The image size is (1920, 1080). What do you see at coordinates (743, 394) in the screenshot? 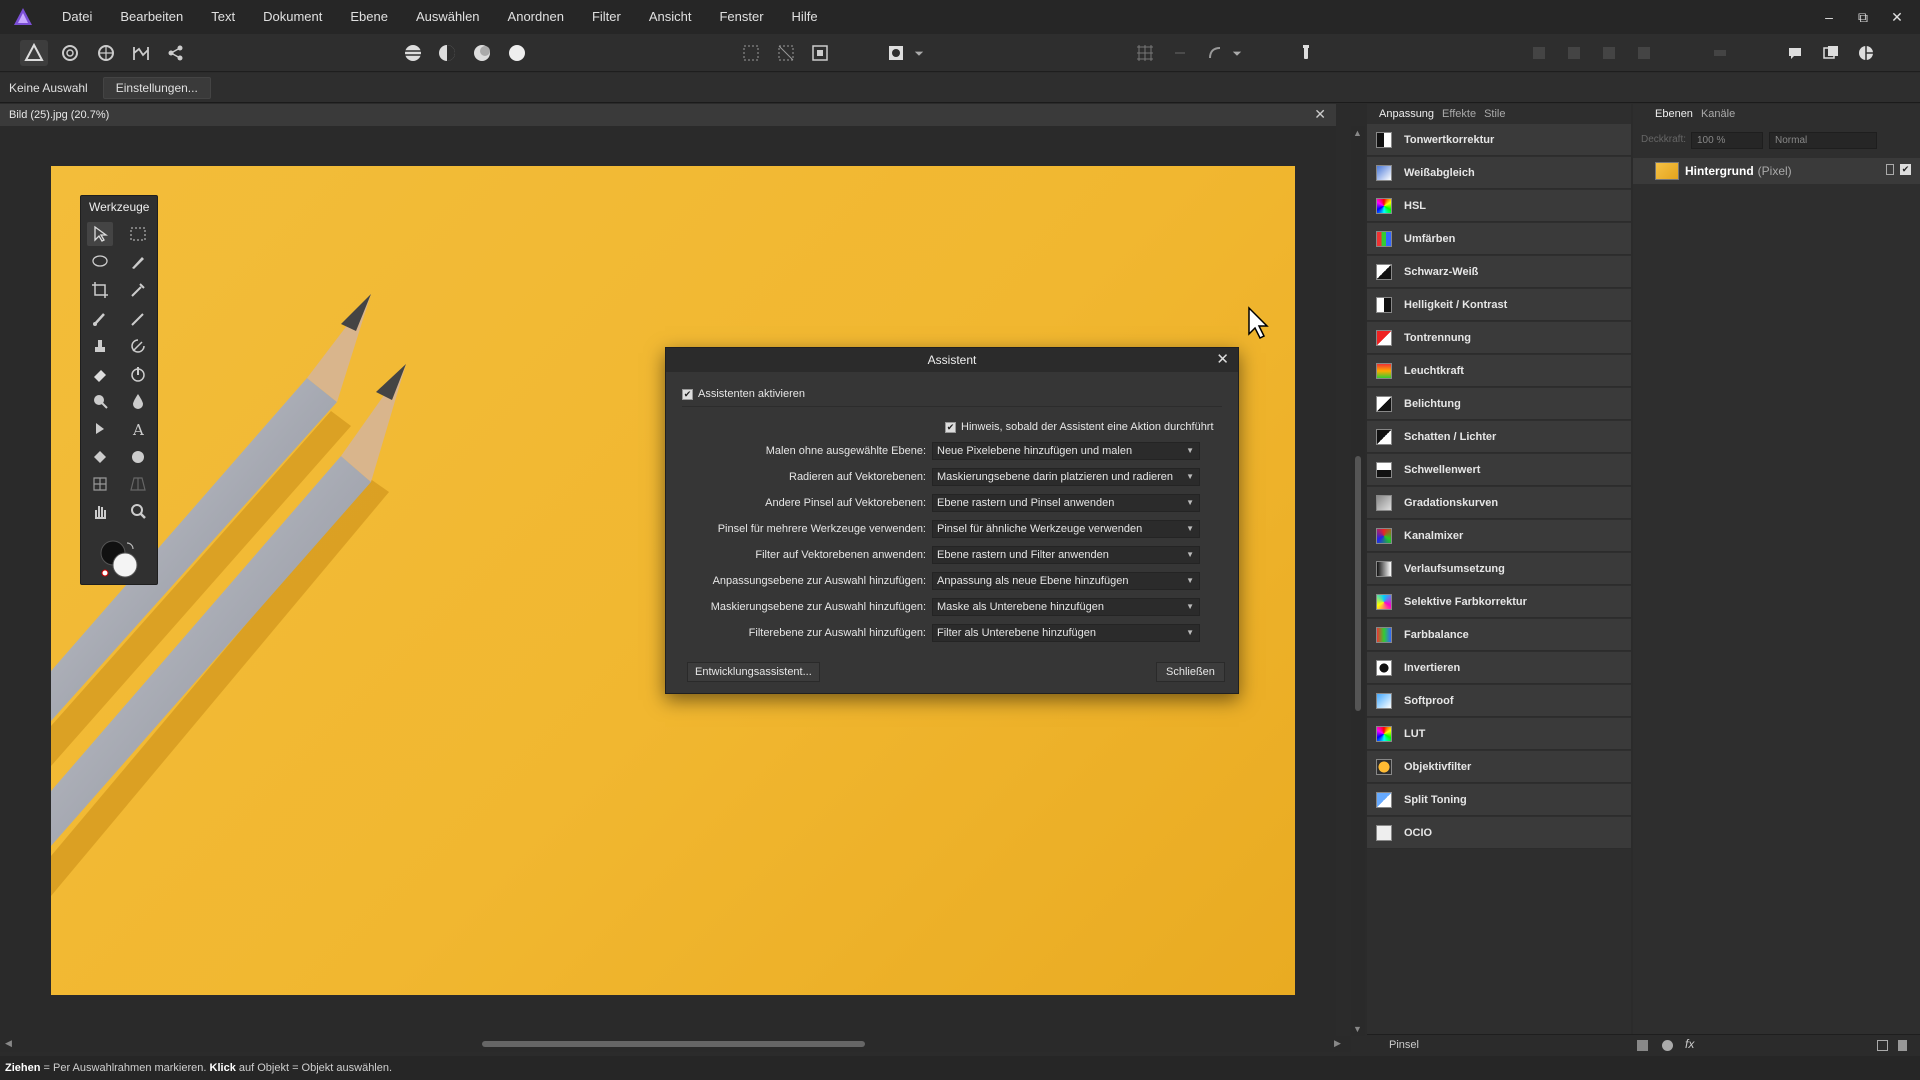
I see `enable-assistant-row: ✔ Assistenten aktivieren` at bounding box center [743, 394].